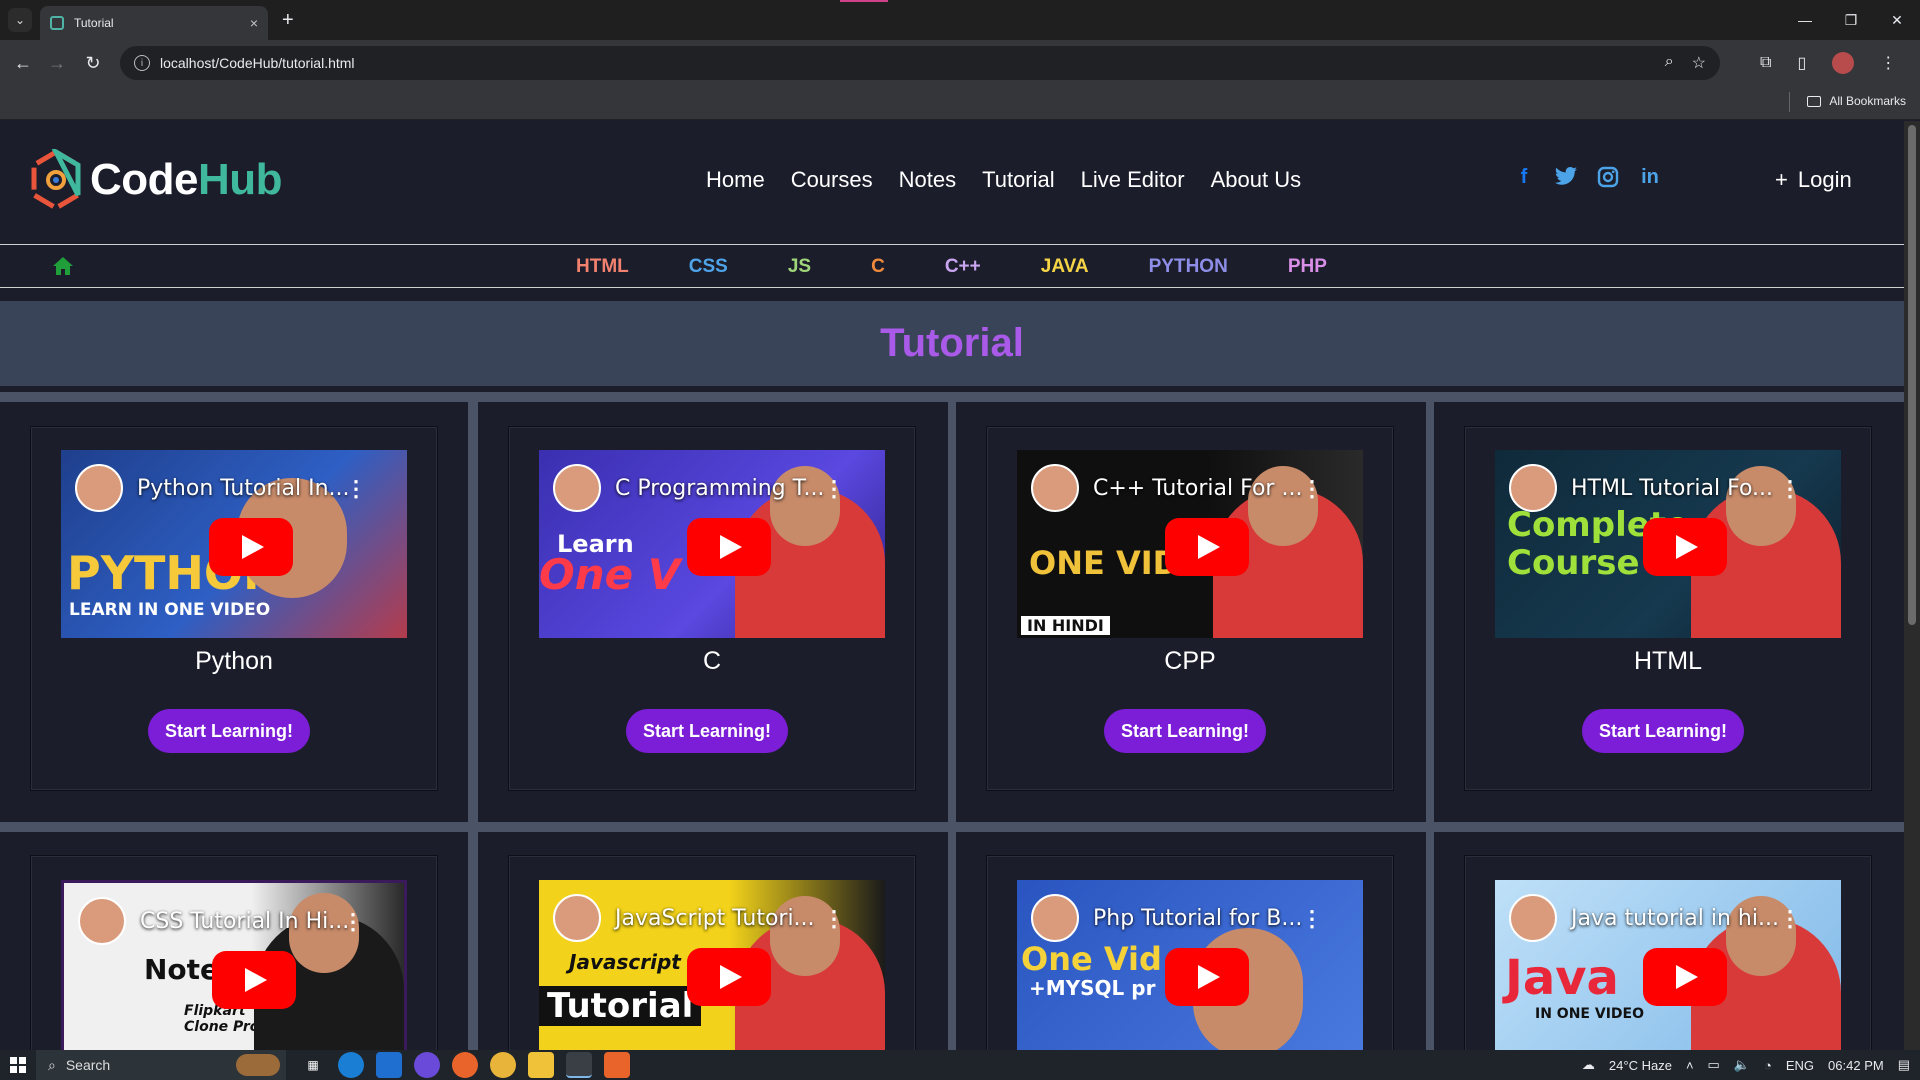 This screenshot has width=1920, height=1080. What do you see at coordinates (1714, 1065) in the screenshot?
I see `battery-icon: ▭` at bounding box center [1714, 1065].